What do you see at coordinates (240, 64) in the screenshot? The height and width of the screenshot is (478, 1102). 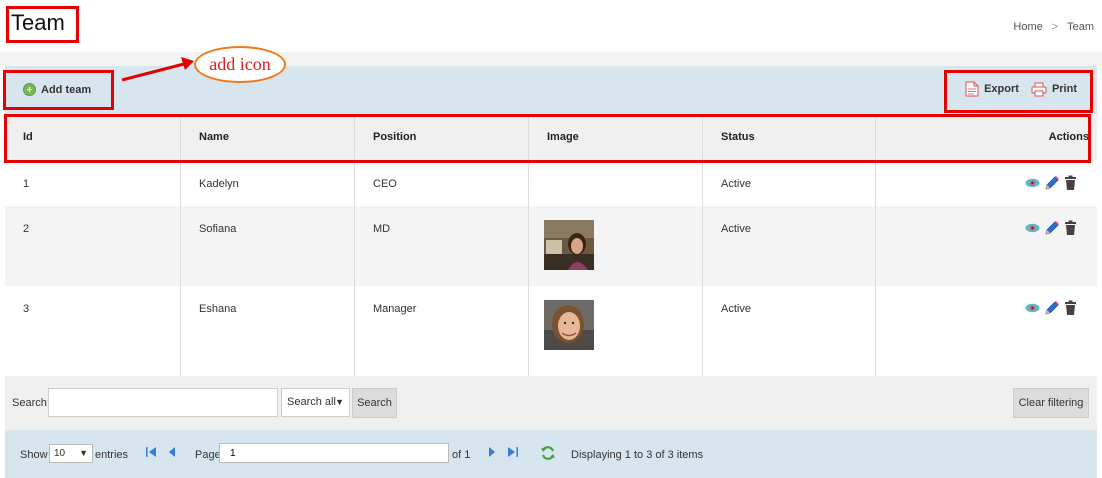 I see `annotation-callout: add icon` at bounding box center [240, 64].